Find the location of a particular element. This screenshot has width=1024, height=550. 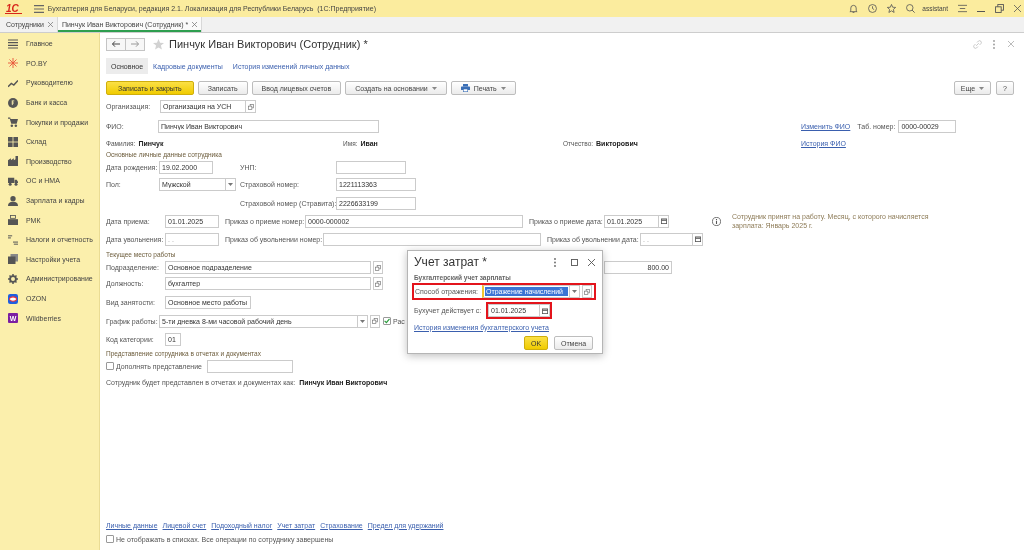

left-arrow-icon is located at coordinates (116, 44).